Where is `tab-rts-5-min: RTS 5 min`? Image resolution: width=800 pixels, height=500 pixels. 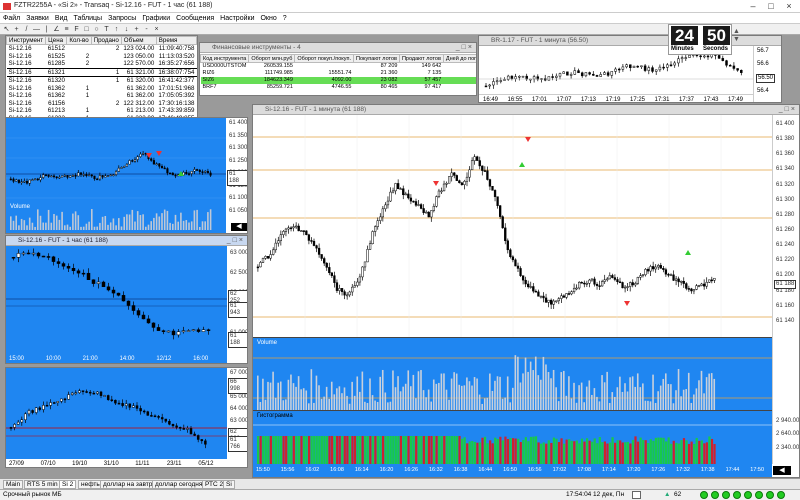
tab-rts-5-min: RTS 5 min is located at coordinates (42, 484).